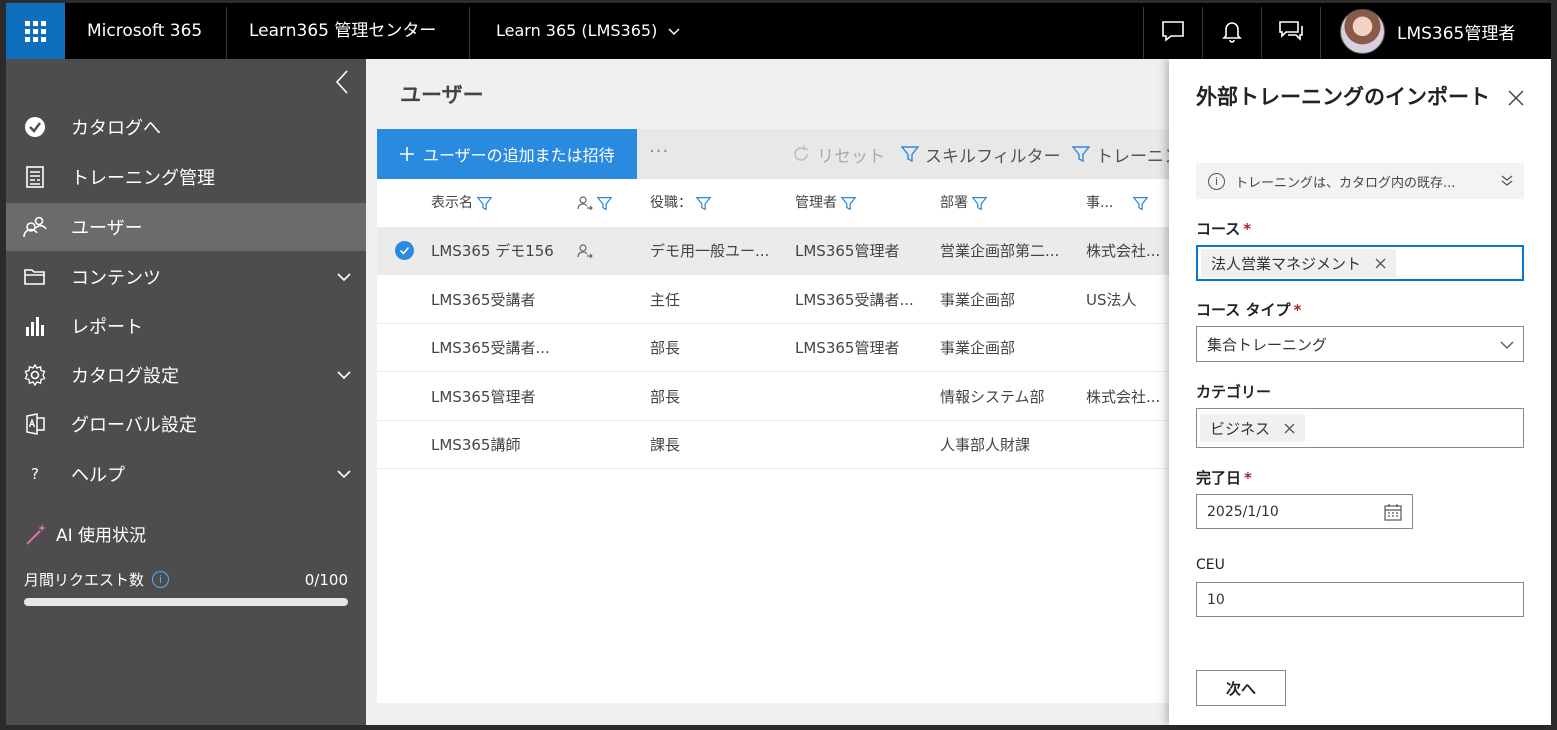 Image resolution: width=1557 pixels, height=730 pixels. What do you see at coordinates (186, 326) in the screenshot?
I see `sidebar-item-reports: レポート` at bounding box center [186, 326].